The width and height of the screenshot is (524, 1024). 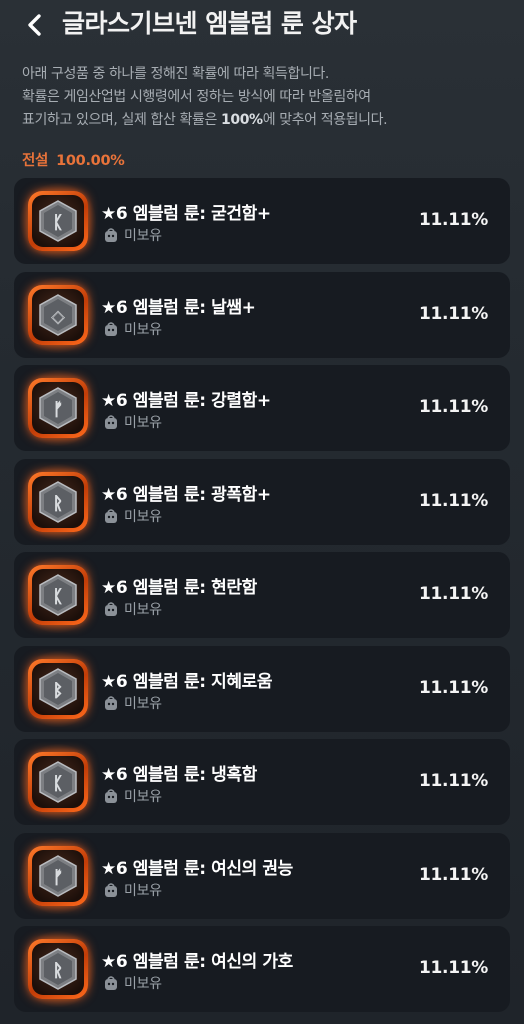 I want to click on list-item: ᚱ ★6 엠블럼 룬: 여신의 가호 미보유 11.11%, so click(x=262, y=969).